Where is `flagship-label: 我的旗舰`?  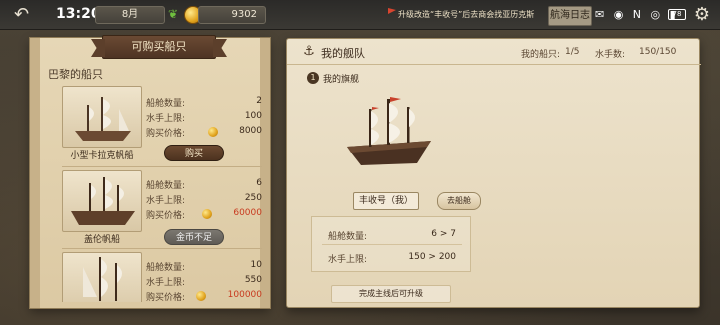 flagship-label: 我的旗舰 is located at coordinates (341, 80).